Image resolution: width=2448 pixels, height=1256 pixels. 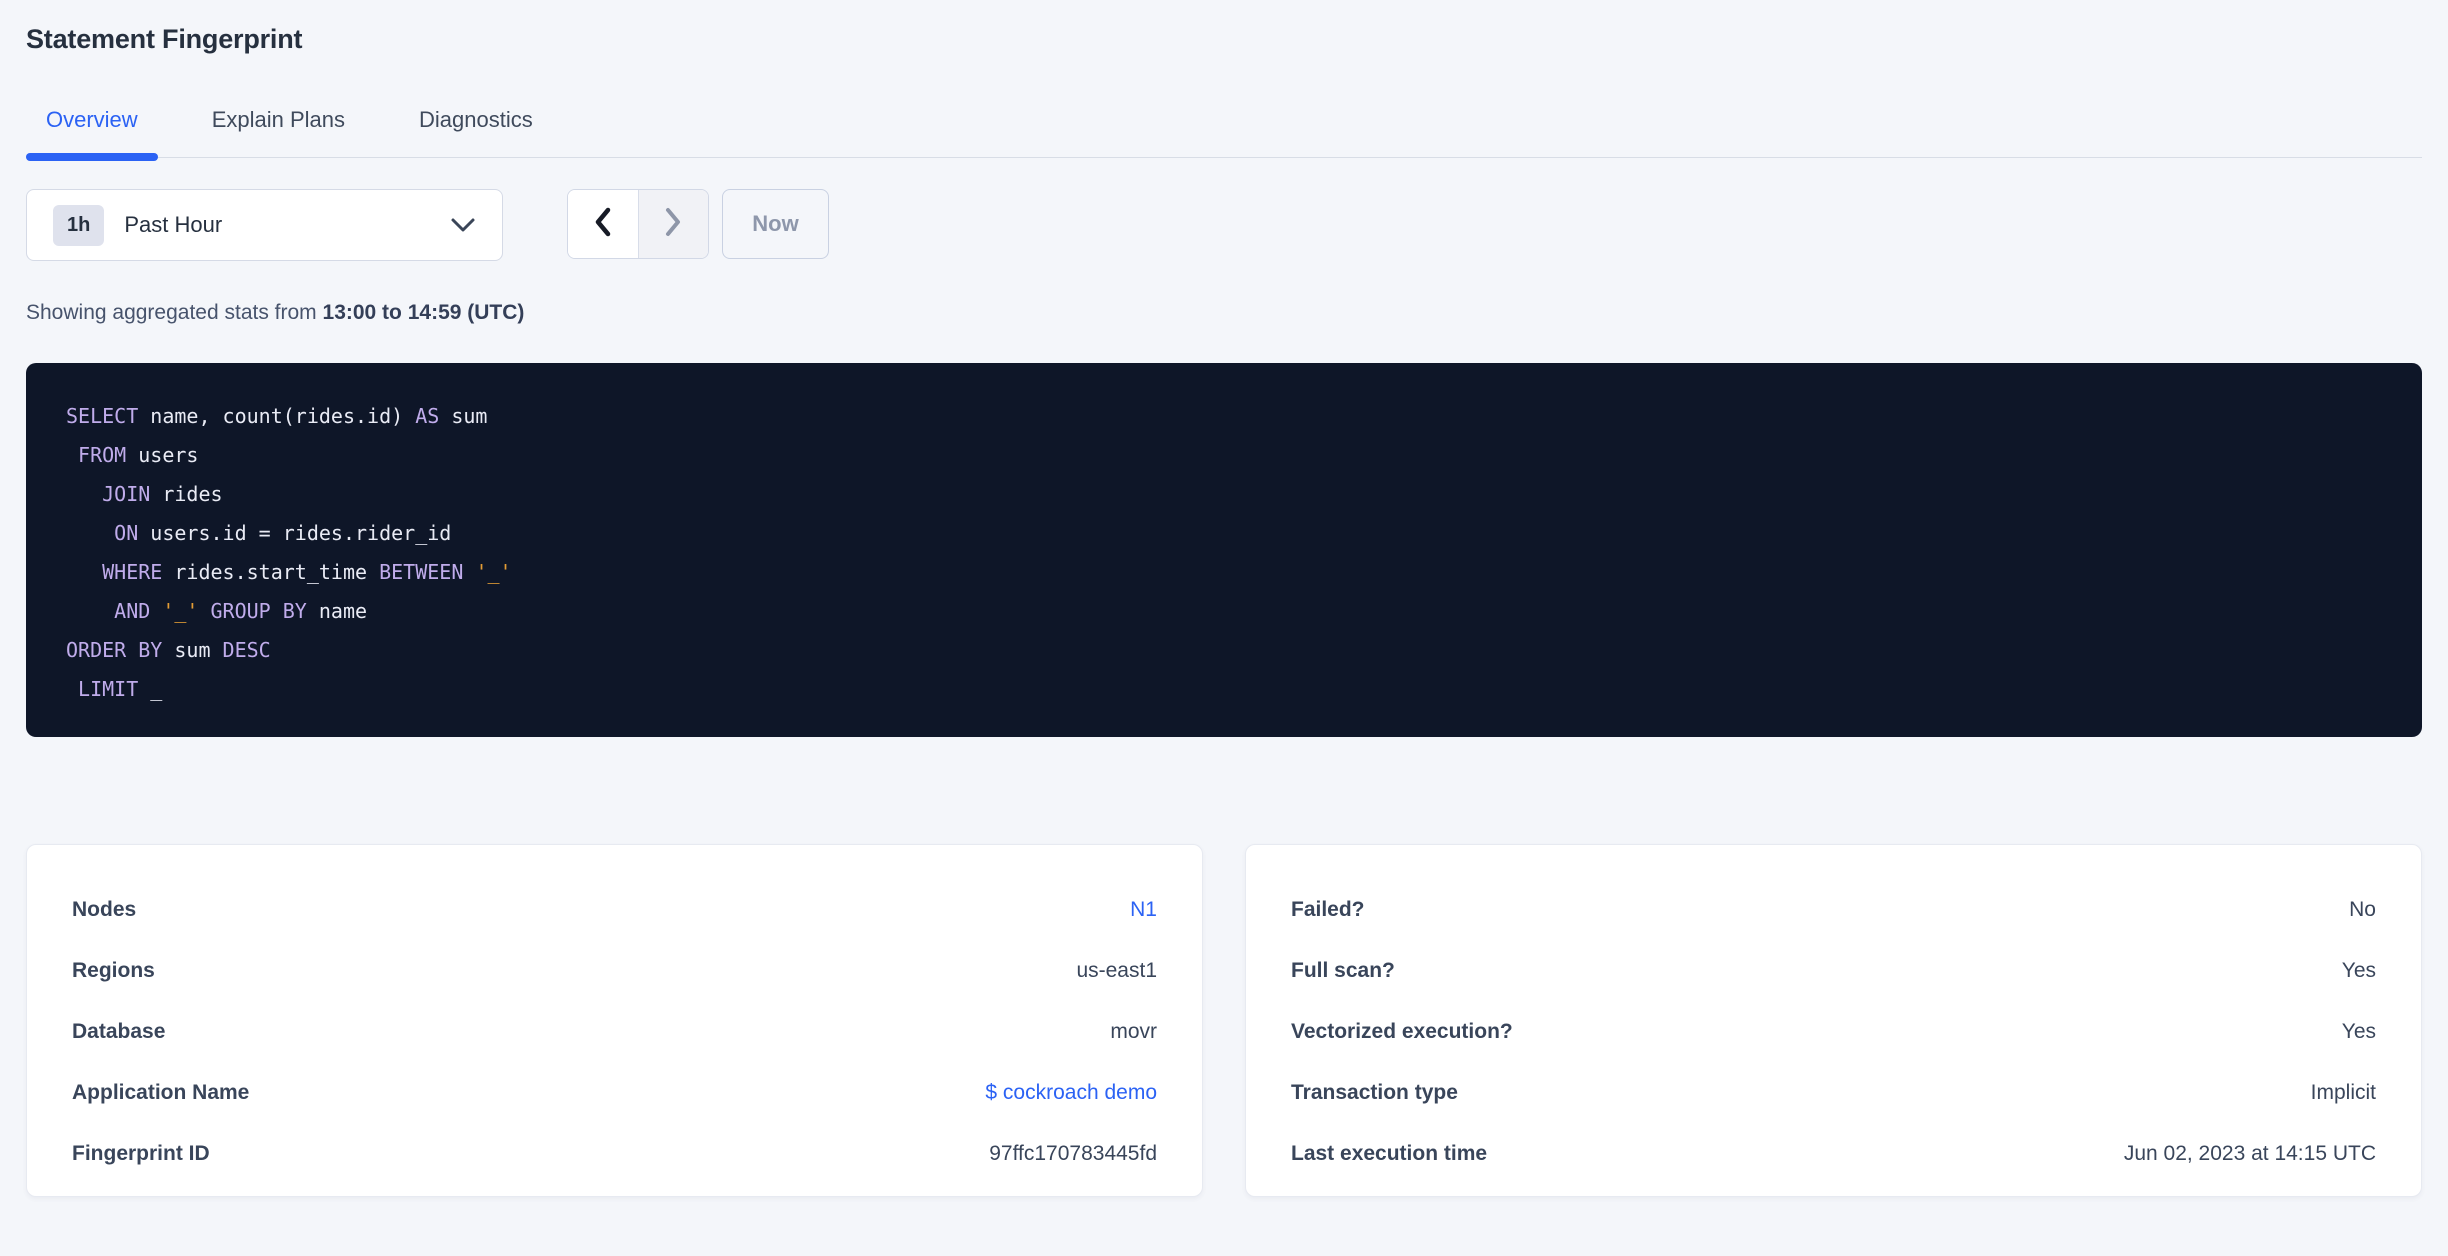 I want to click on sql-line: SELECT name, count(rides.id) AS sum, so click(x=1224, y=416).